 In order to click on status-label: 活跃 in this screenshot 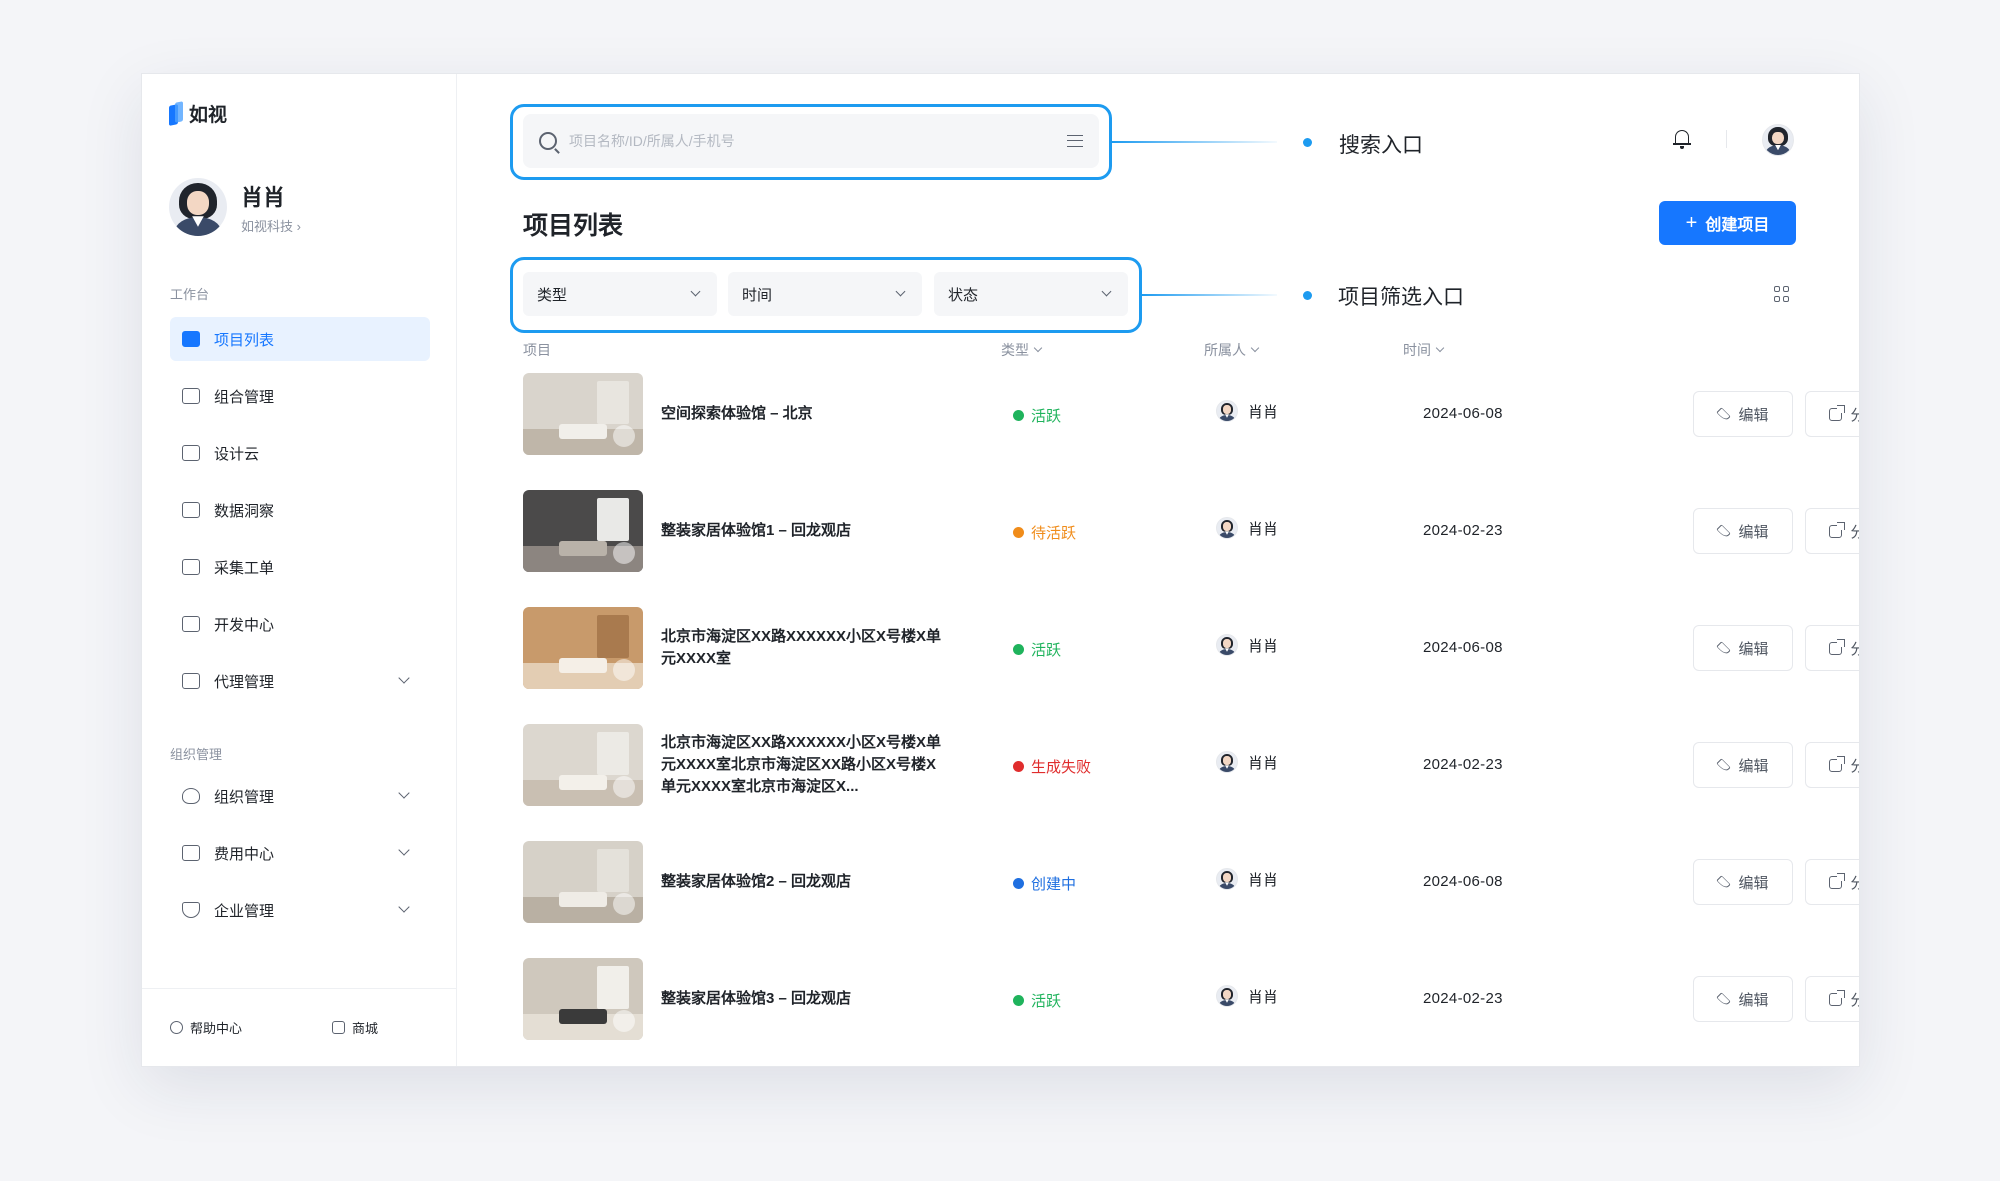, I will do `click(1046, 650)`.